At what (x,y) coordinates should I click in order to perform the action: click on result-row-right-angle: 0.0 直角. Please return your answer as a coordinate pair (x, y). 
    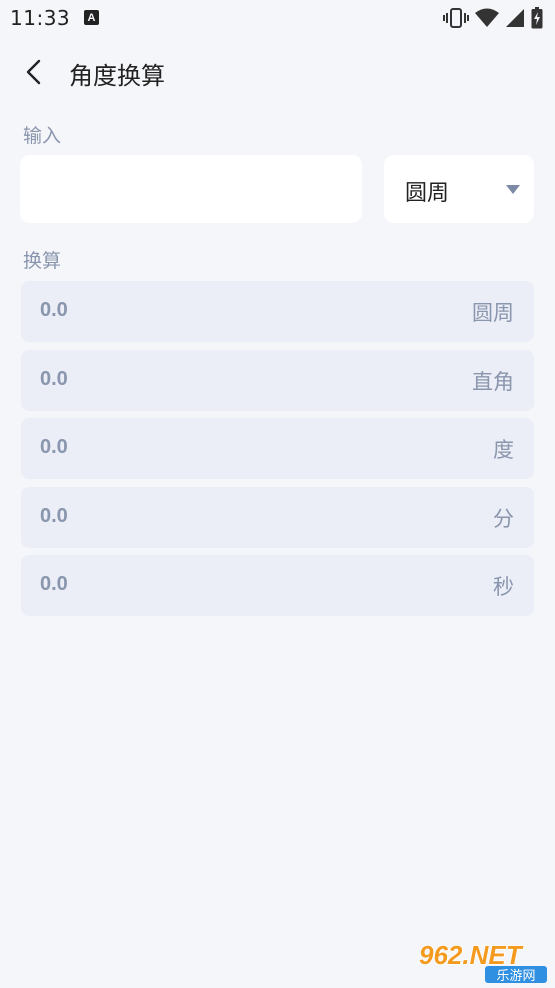
    Looking at the image, I should click on (277, 380).